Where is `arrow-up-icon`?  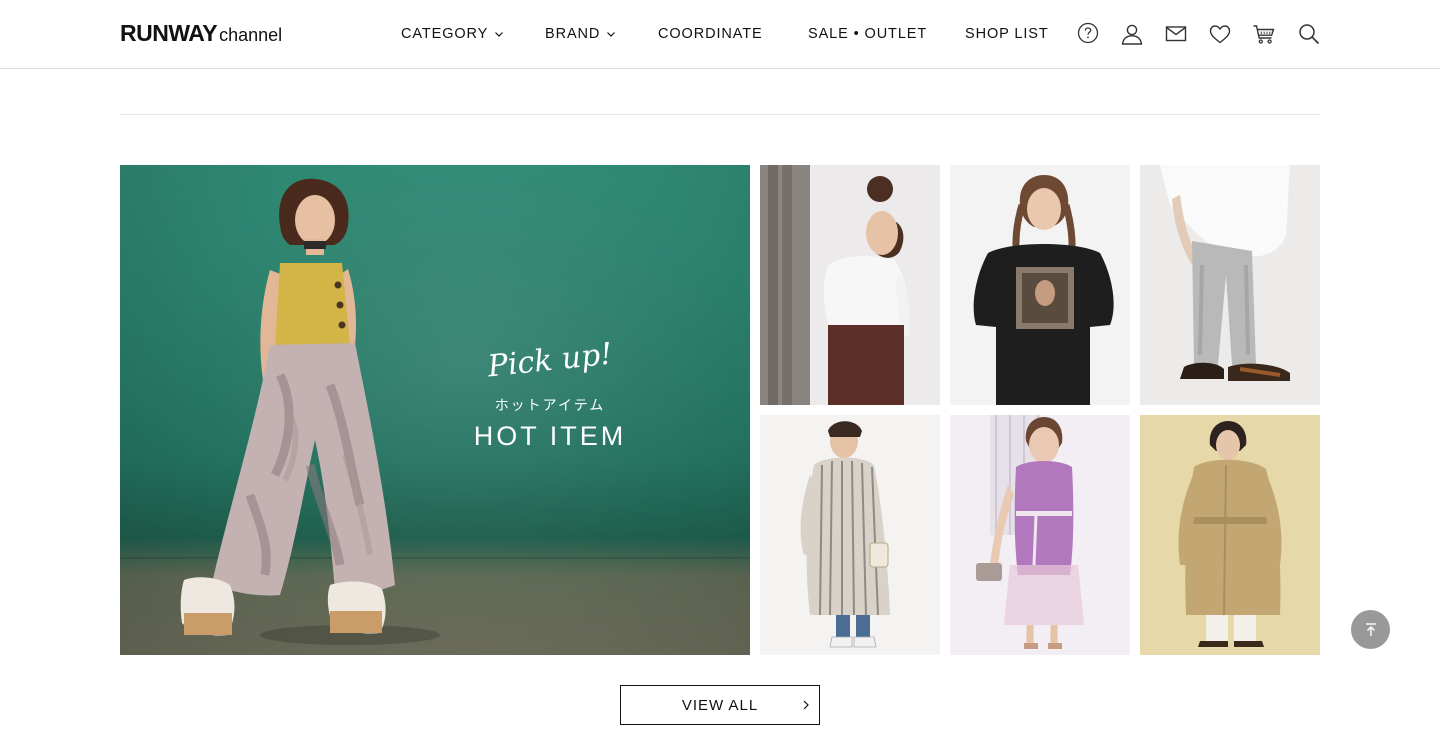
arrow-up-icon is located at coordinates (1370, 629).